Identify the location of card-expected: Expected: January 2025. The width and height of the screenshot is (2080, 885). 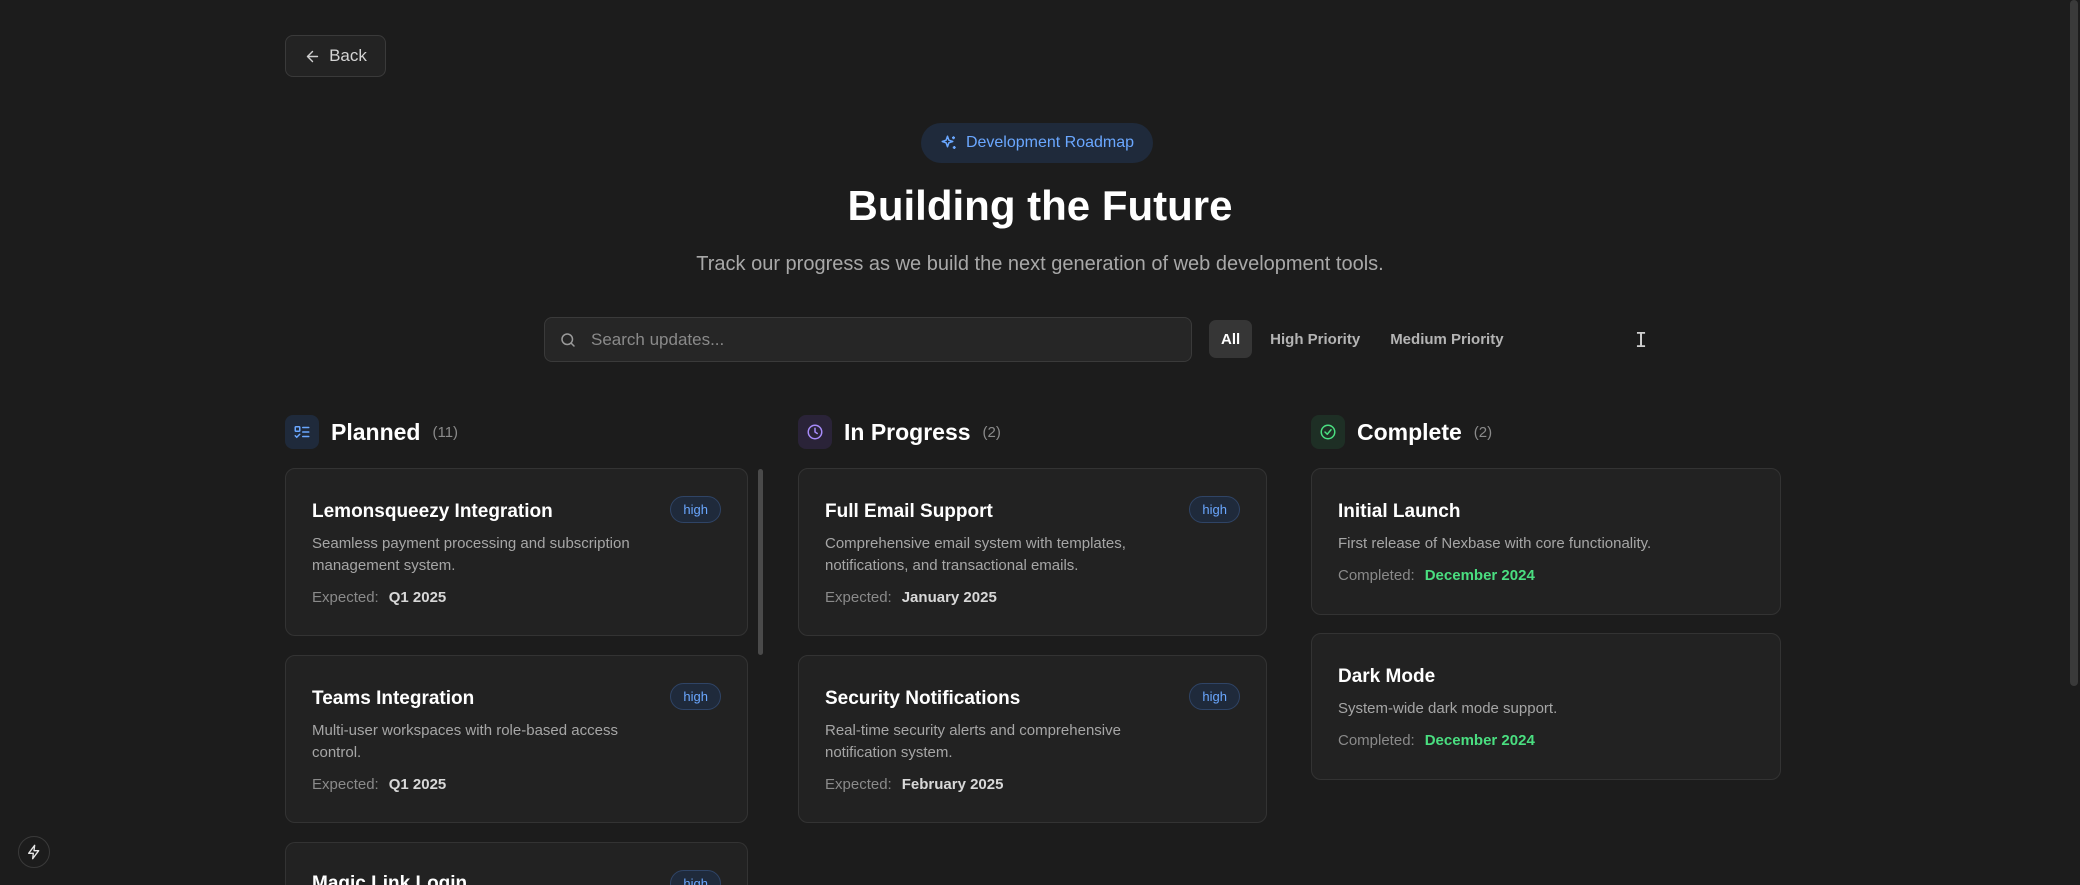
(911, 597).